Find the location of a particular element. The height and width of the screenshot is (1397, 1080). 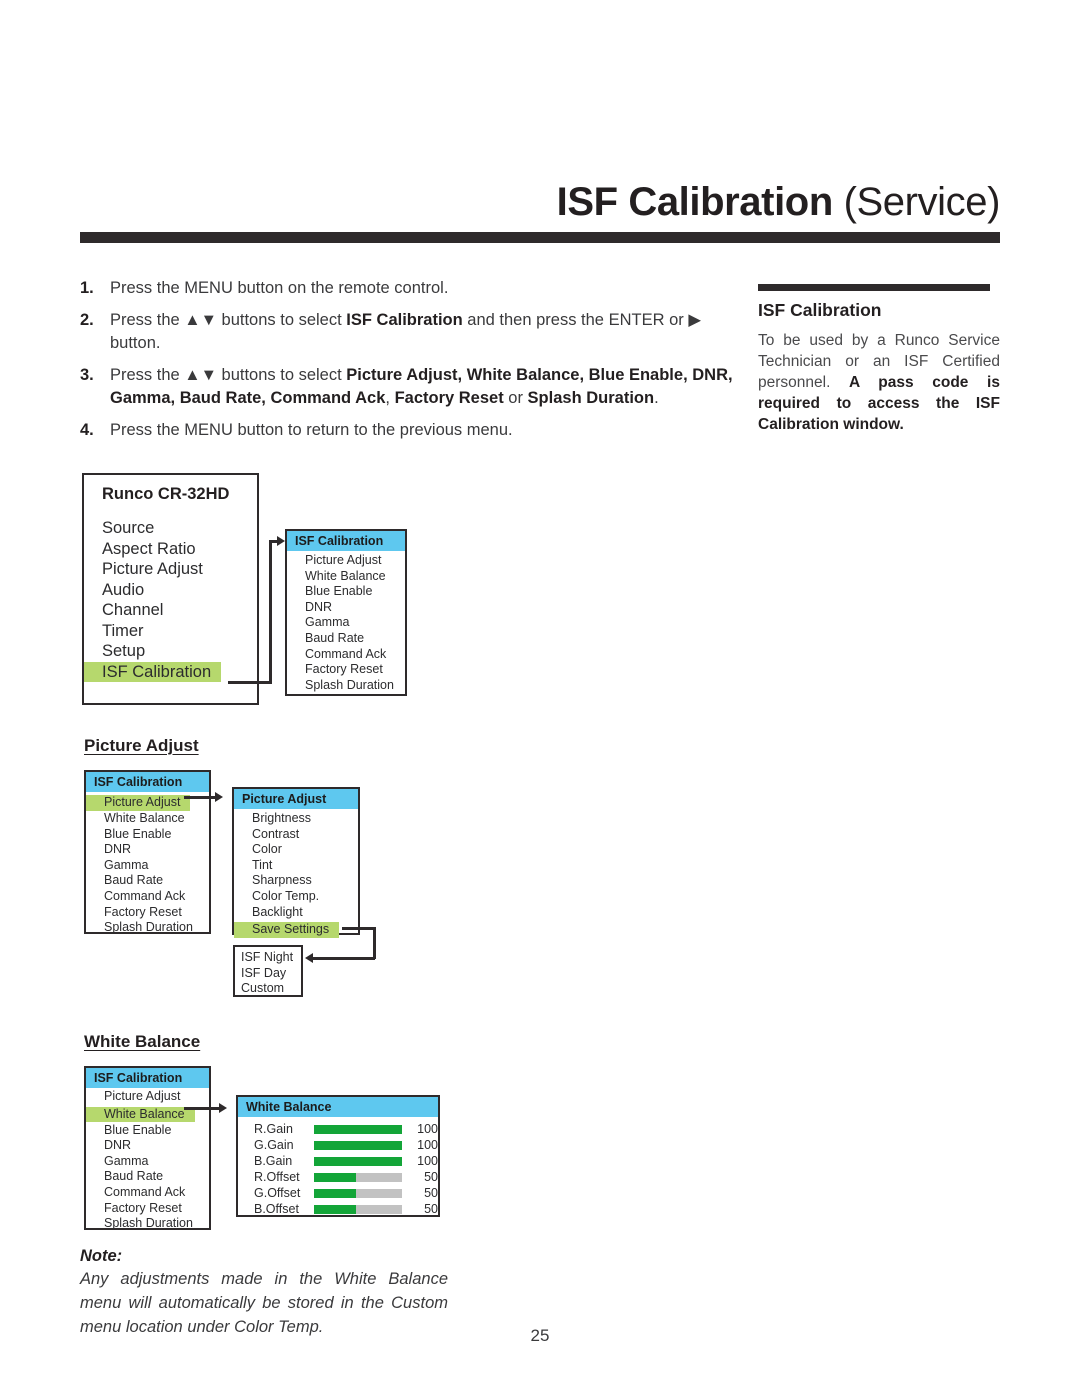

popup-item: ISF Day is located at coordinates (268, 974).